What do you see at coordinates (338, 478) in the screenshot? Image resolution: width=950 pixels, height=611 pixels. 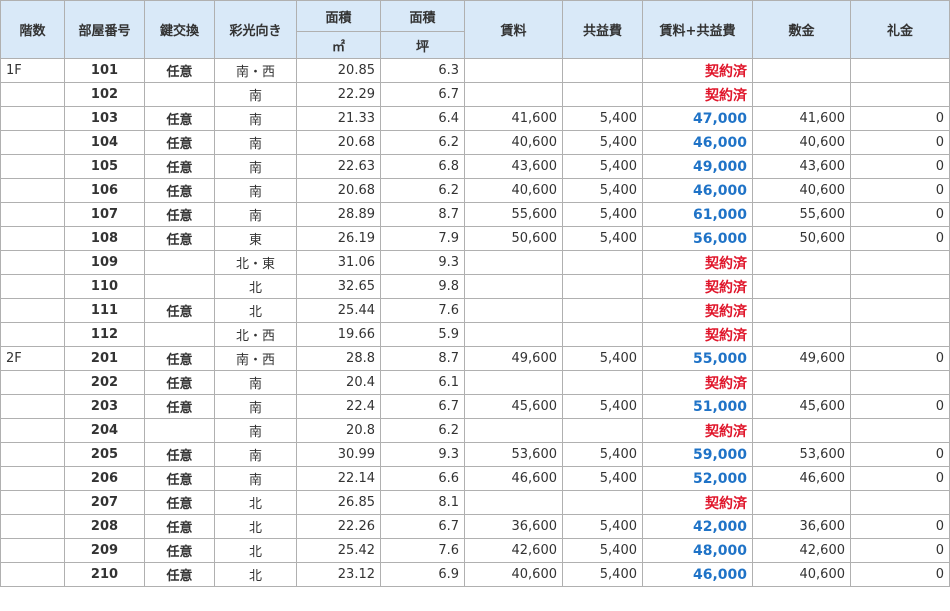 I see `cell-area-m2: 22.14` at bounding box center [338, 478].